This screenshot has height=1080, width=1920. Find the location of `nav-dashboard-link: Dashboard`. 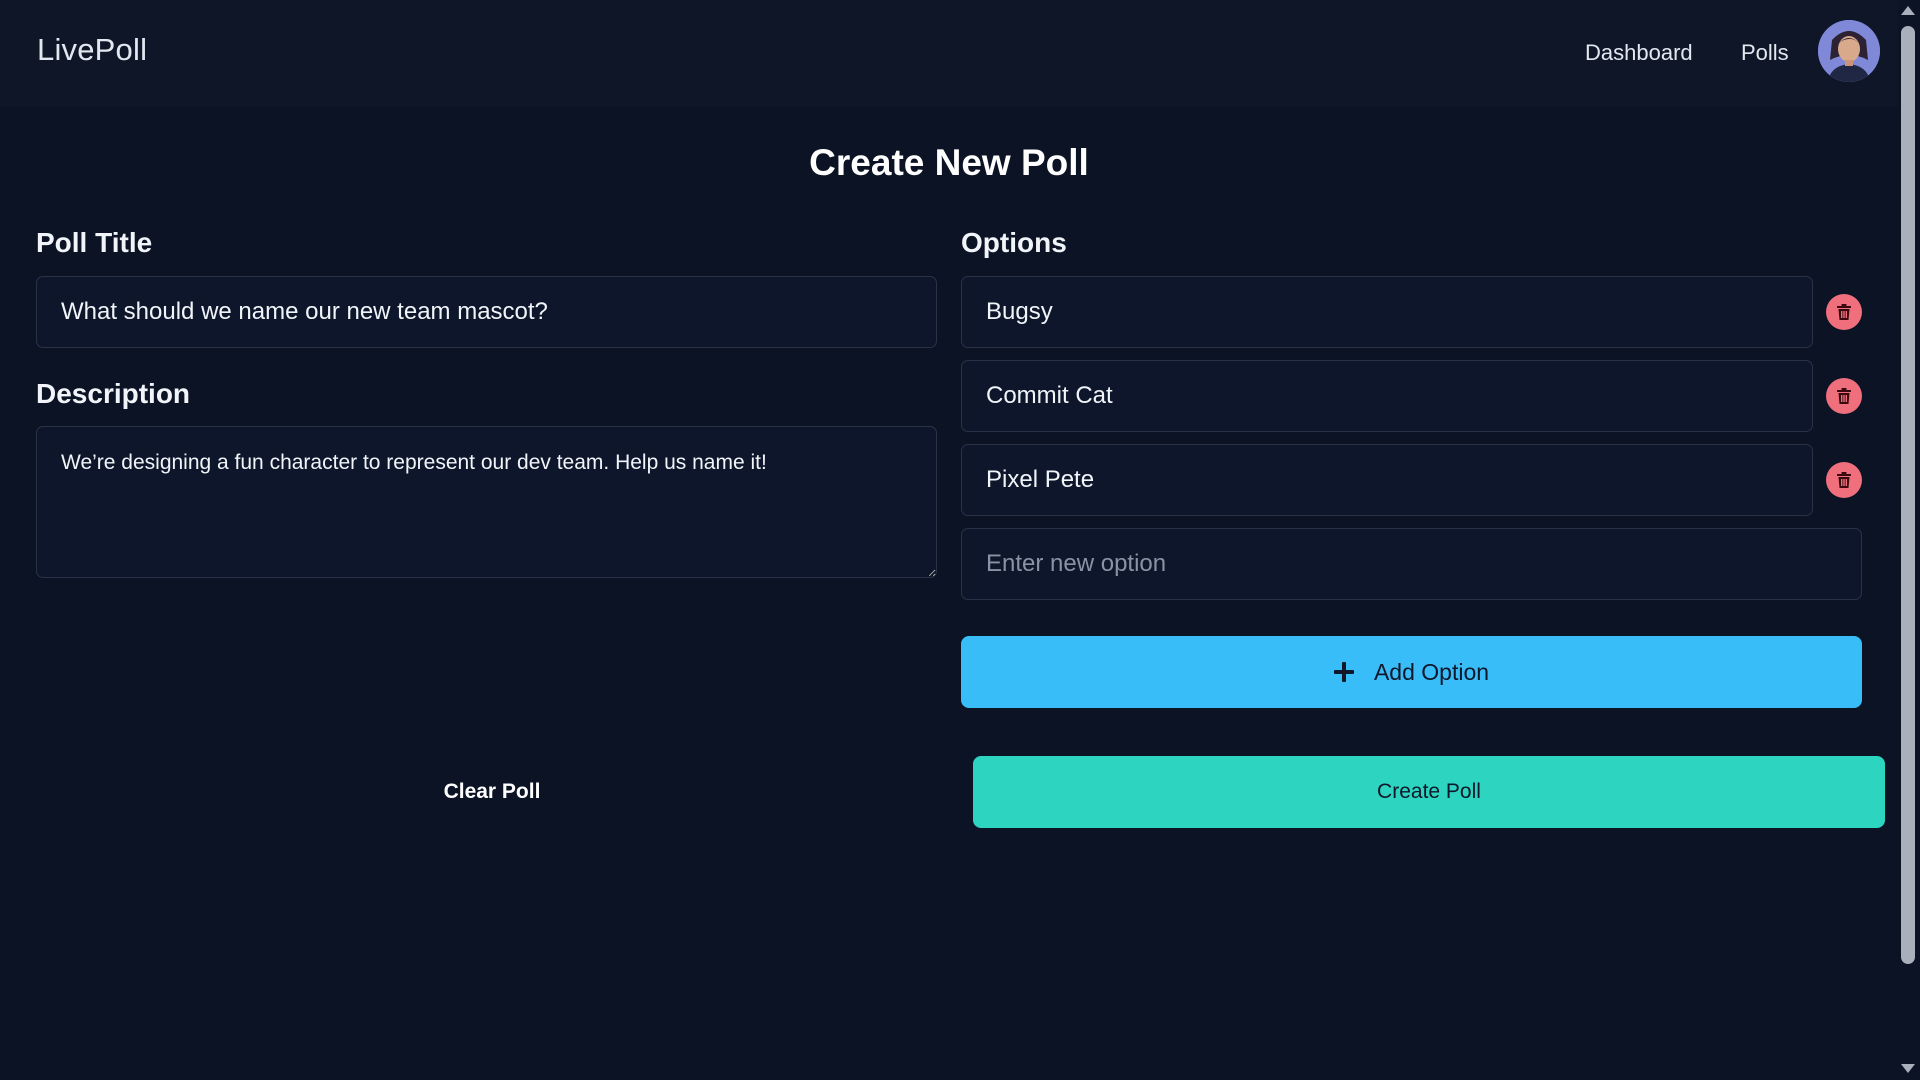

nav-dashboard-link: Dashboard is located at coordinates (1639, 53).